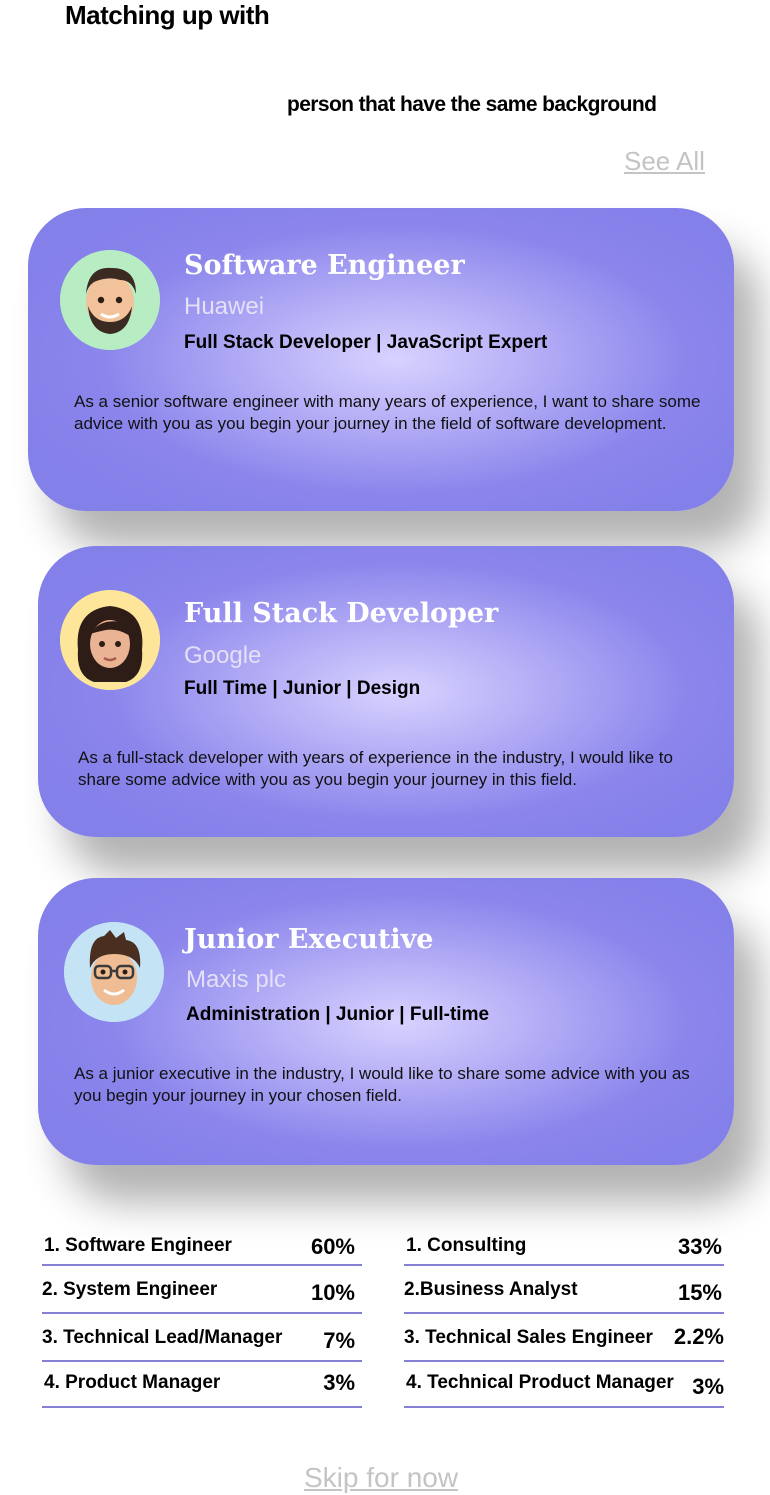 Image resolution: width=770 pixels, height=1495 pixels. What do you see at coordinates (224, 306) in the screenshot?
I see `card-company: Huawei` at bounding box center [224, 306].